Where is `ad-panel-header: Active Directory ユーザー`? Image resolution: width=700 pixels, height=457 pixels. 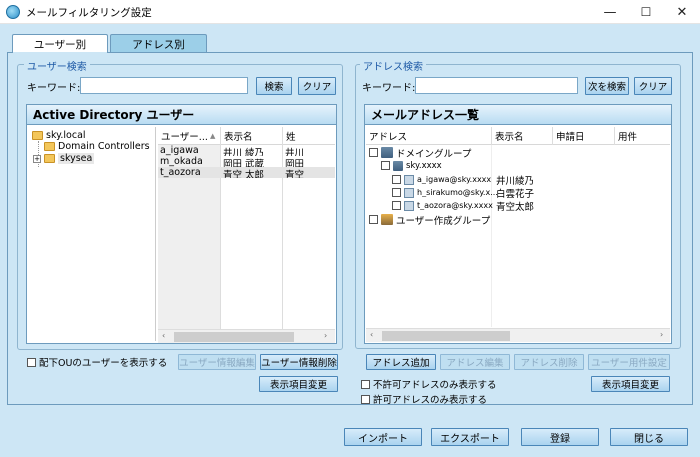 ad-panel-header: Active Directory ユーザー is located at coordinates (181, 114).